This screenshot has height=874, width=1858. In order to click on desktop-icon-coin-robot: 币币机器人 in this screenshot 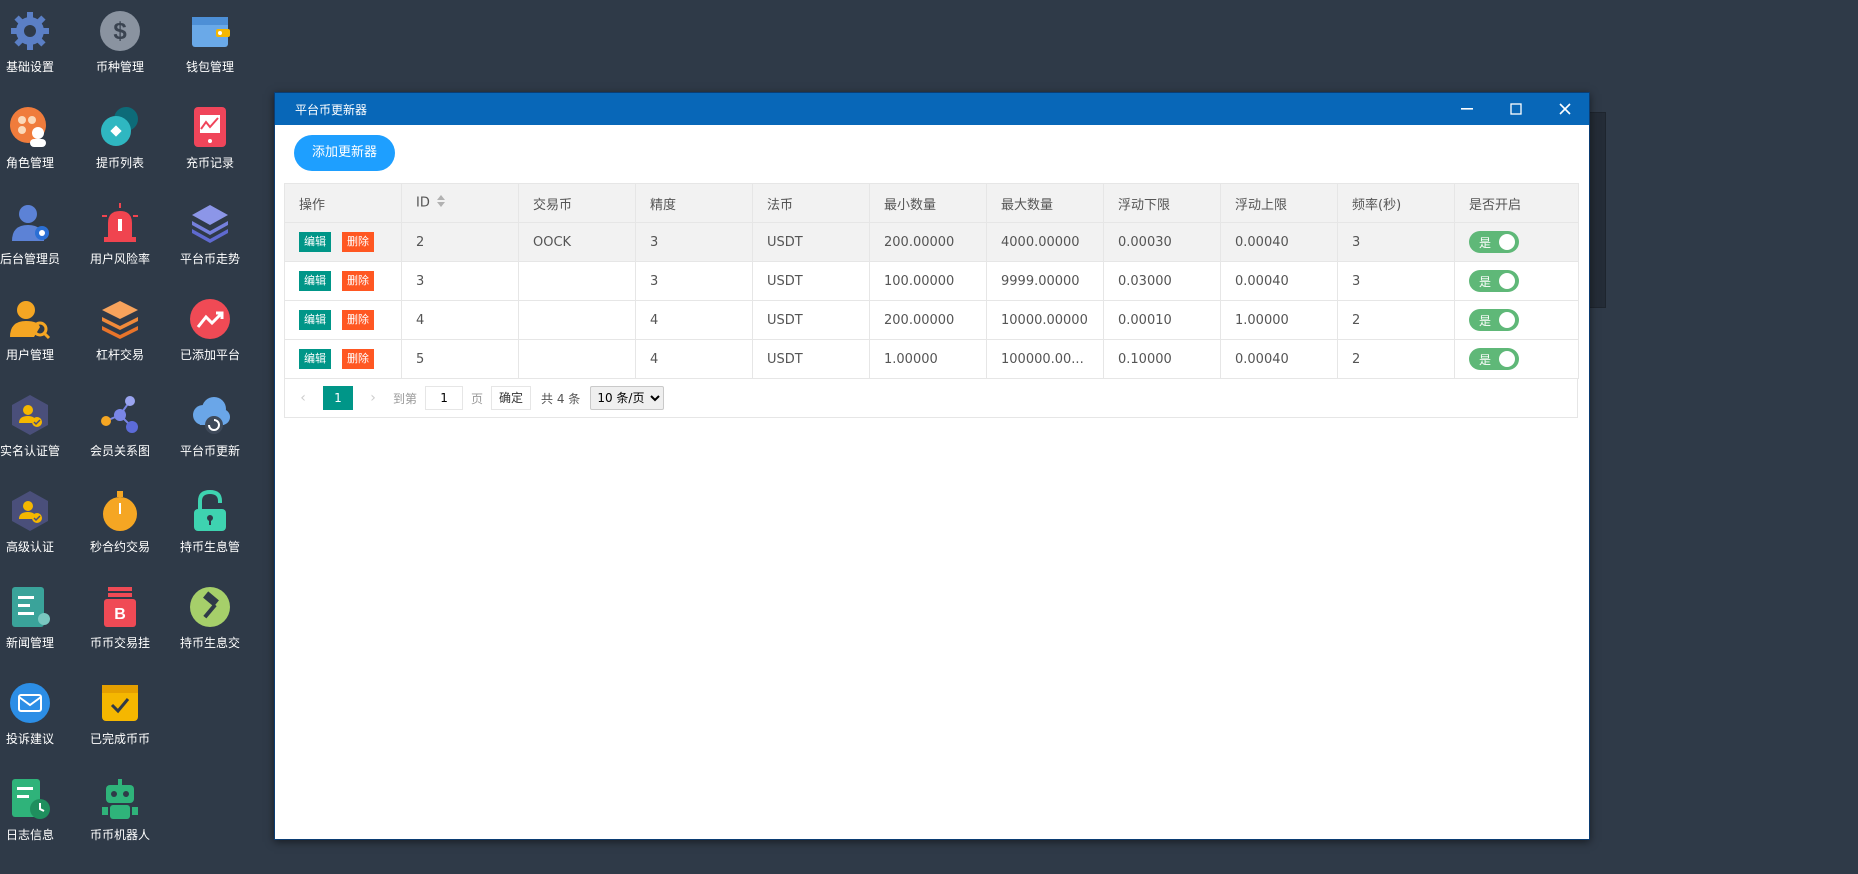, I will do `click(120, 816)`.